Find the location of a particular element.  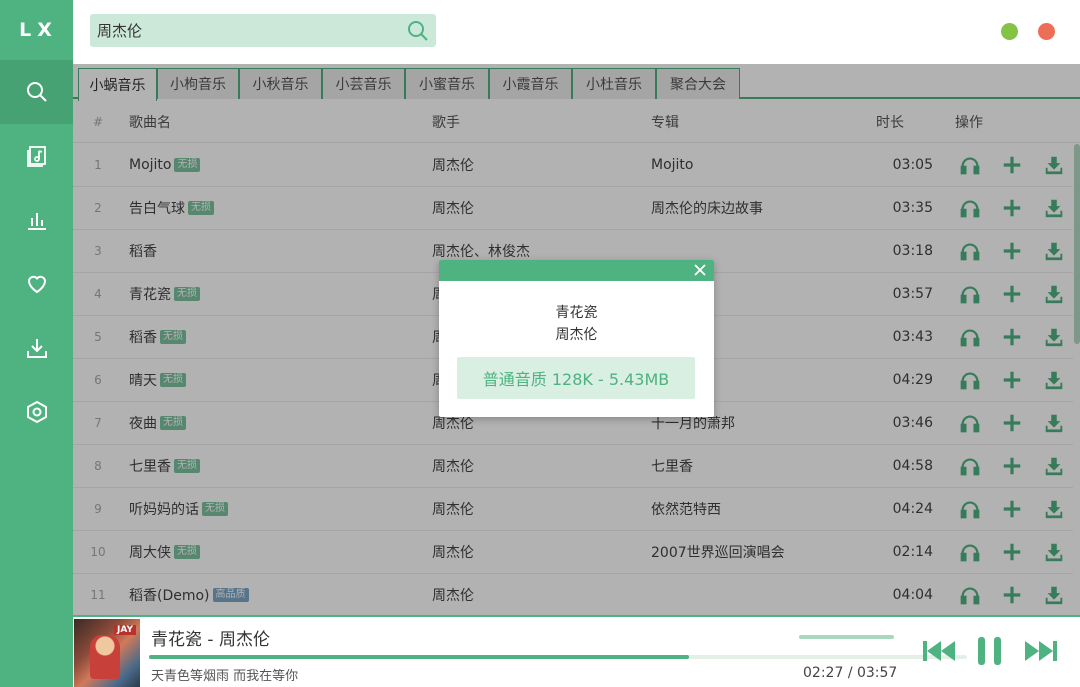

minimize-button is located at coordinates (1009, 31).